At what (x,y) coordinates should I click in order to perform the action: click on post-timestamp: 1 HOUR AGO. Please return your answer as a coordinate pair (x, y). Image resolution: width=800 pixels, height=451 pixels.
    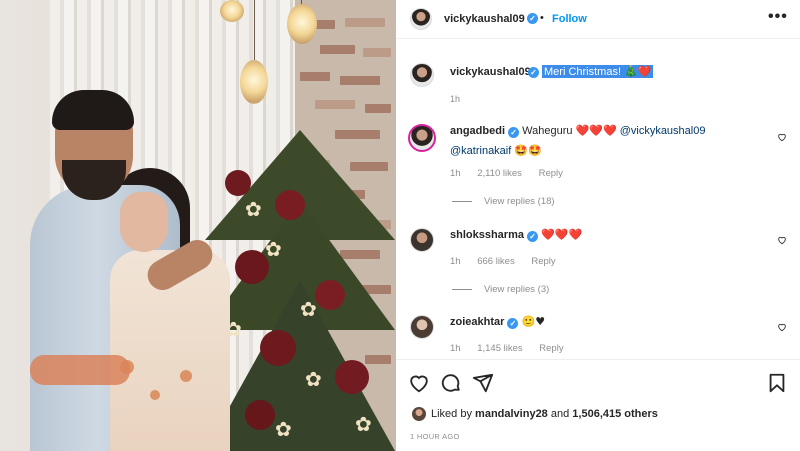
    Looking at the image, I should click on (435, 436).